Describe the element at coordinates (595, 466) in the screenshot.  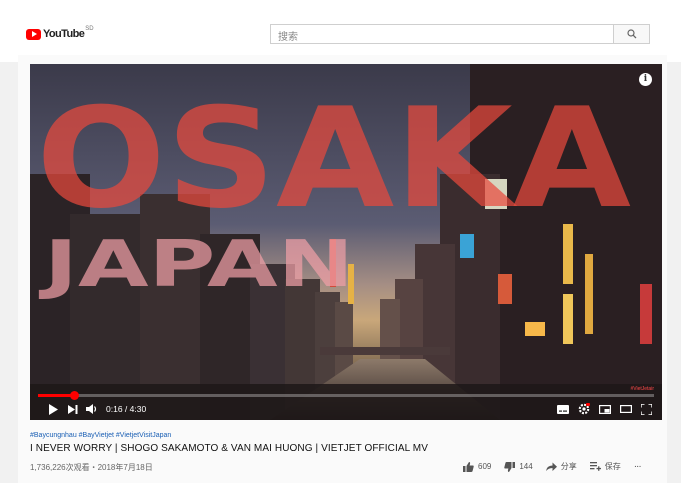
I see `playlist-add-icon` at that location.